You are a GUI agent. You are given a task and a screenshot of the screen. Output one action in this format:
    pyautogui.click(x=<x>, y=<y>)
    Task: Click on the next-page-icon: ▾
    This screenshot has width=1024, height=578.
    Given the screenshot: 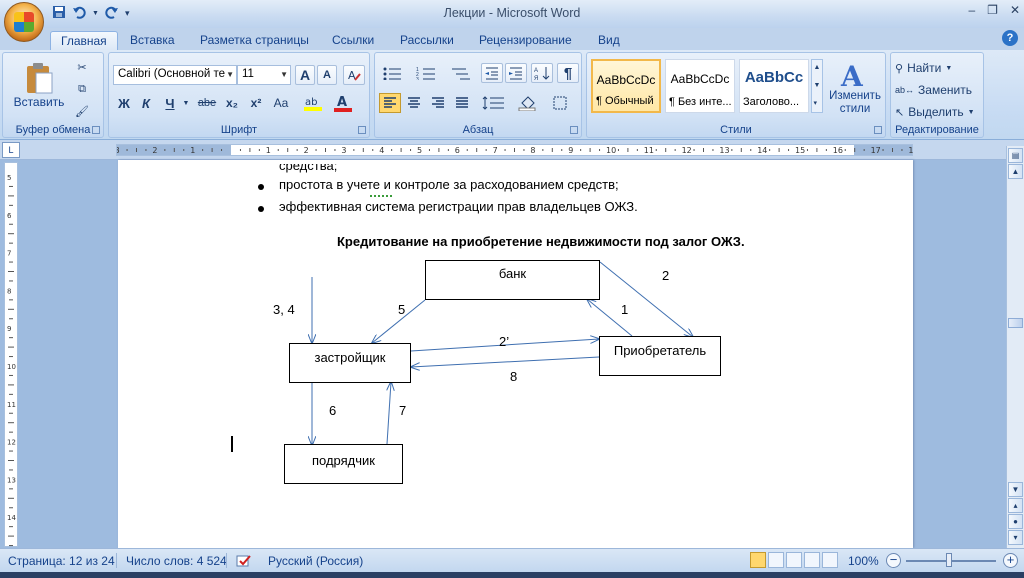 What is the action you would take?
    pyautogui.click(x=1015, y=537)
    